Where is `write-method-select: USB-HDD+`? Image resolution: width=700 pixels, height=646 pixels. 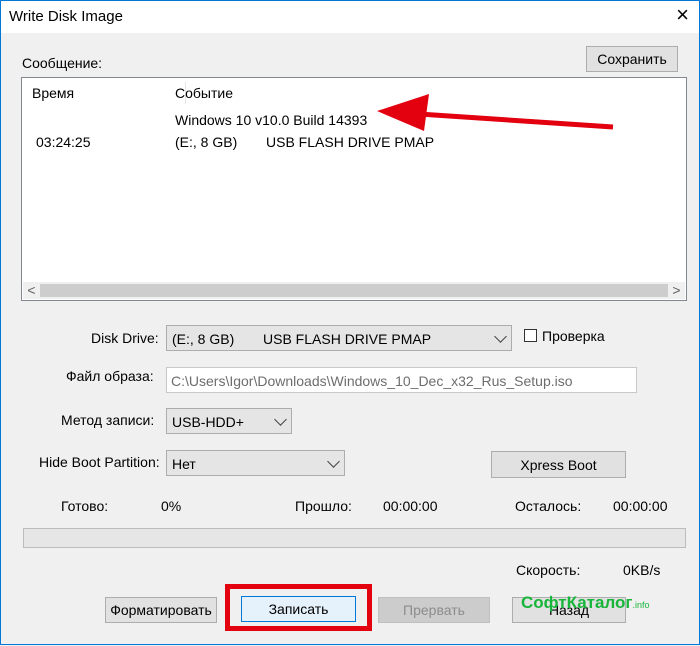 write-method-select: USB-HDD+ is located at coordinates (229, 421).